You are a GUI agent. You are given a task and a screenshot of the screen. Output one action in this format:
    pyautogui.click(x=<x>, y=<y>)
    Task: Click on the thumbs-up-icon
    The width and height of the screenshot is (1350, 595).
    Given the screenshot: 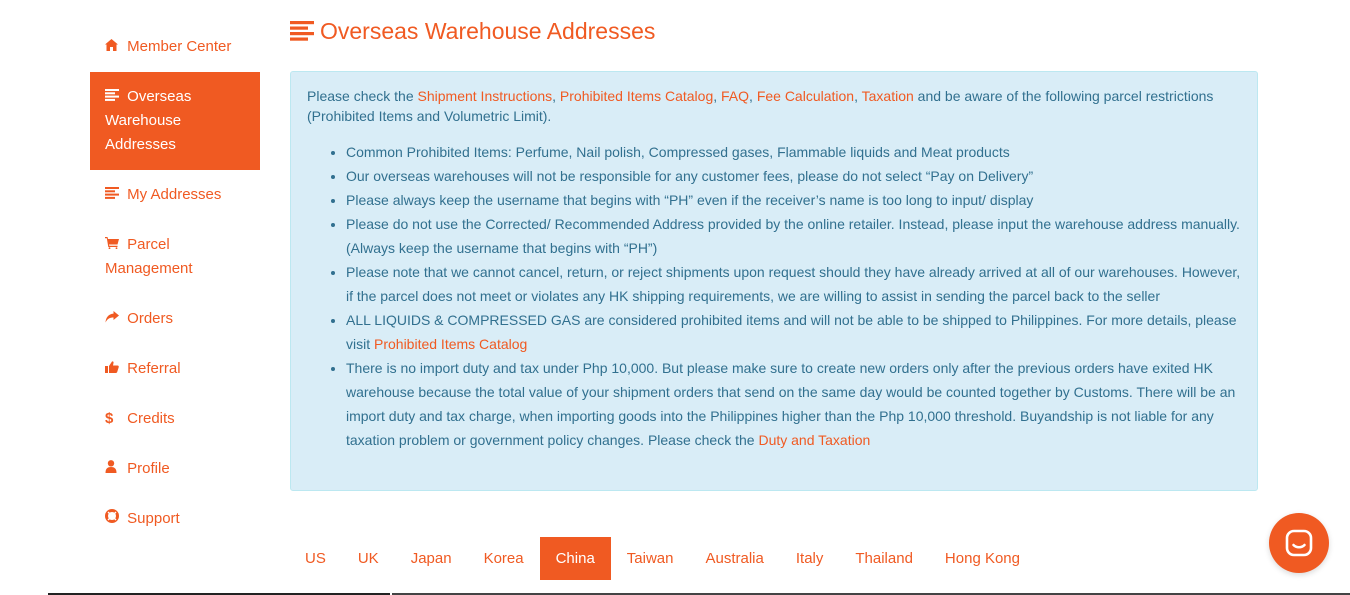 What is the action you would take?
    pyautogui.click(x=114, y=369)
    